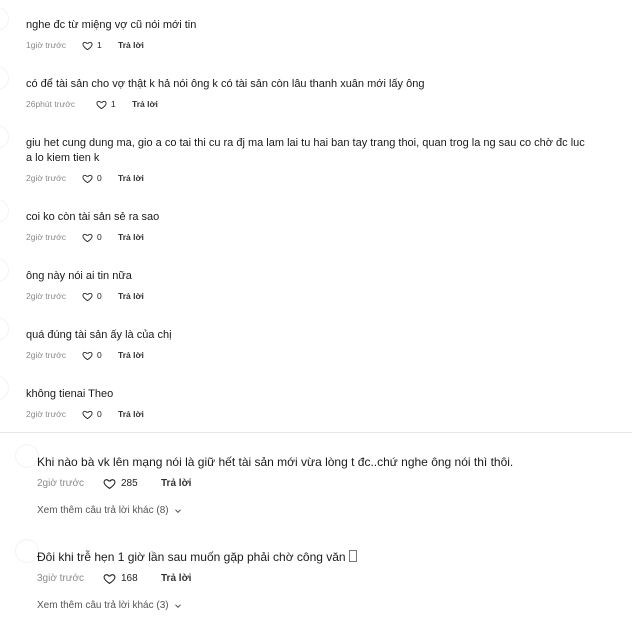 The height and width of the screenshot is (625, 632). I want to click on reply-text: ông này nói ai tin nữa, so click(79, 276).